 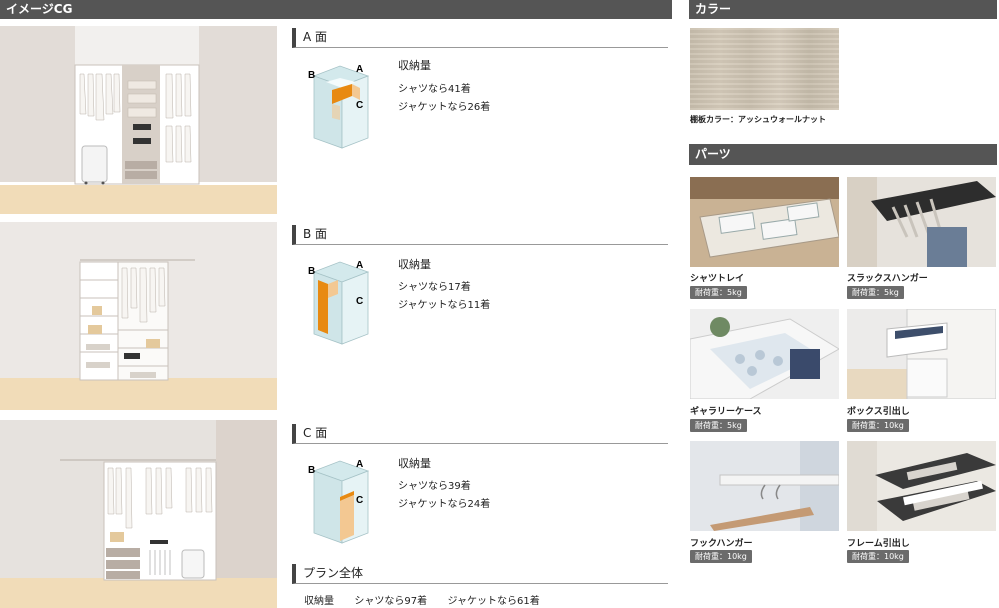 I want to click on room-image-a, so click(x=138, y=120).